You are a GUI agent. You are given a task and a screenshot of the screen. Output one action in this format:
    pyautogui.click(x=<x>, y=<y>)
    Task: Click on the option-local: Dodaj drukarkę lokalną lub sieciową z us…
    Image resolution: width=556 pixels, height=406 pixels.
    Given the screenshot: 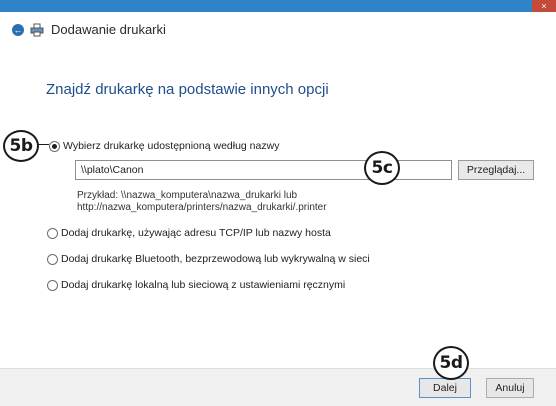 What is the action you would take?
    pyautogui.click(x=196, y=285)
    